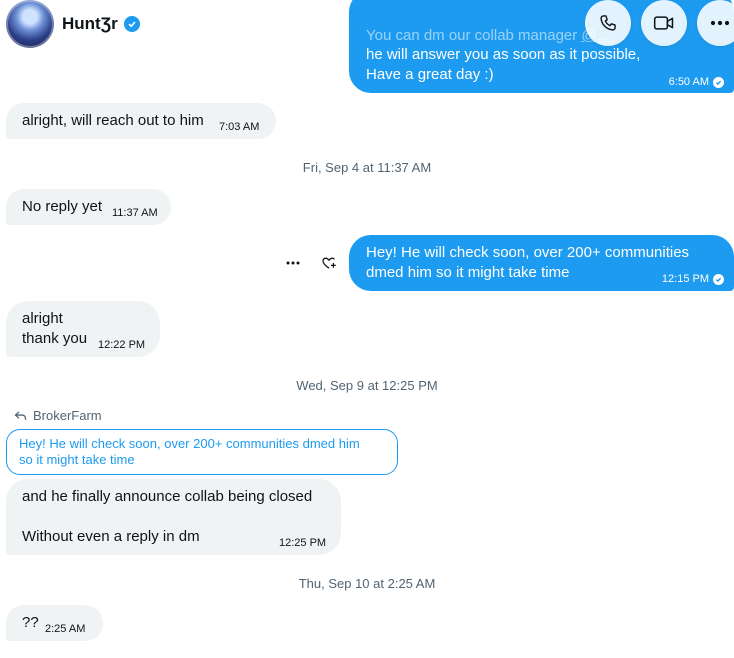 The image size is (734, 658). What do you see at coordinates (62, 206) in the screenshot?
I see `message-text: No reply yet` at bounding box center [62, 206].